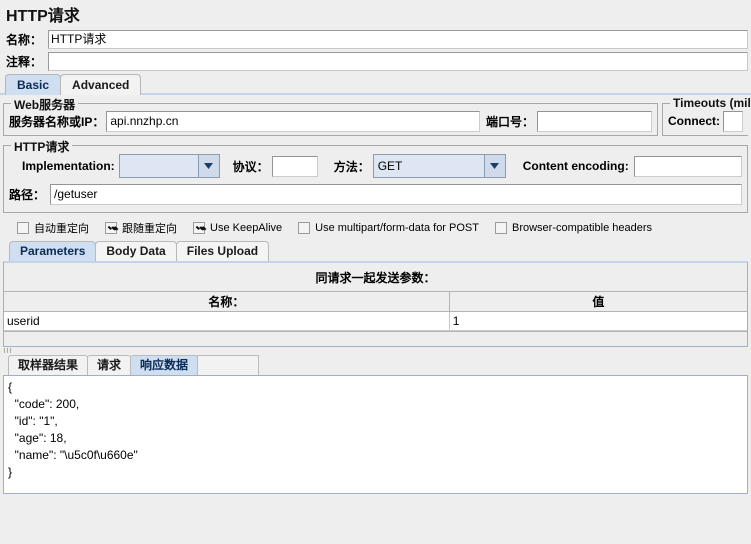 This screenshot has height=544, width=751. I want to click on split-divider, so click(375, 350).